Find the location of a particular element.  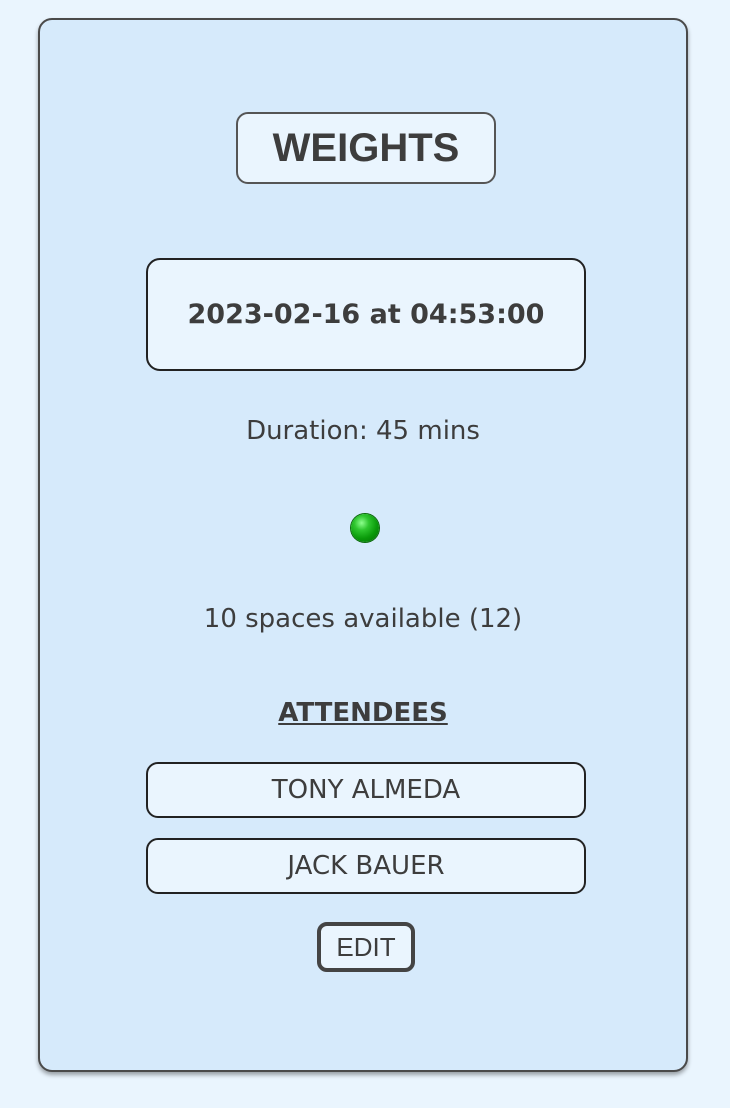

edit-button: EDIT is located at coordinates (366, 947).